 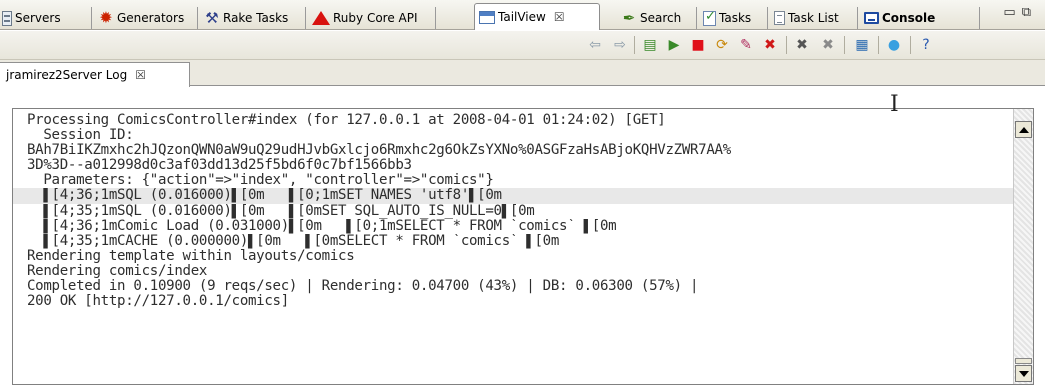 What do you see at coordinates (1023, 246) in the screenshot?
I see `vertical-scrollbar` at bounding box center [1023, 246].